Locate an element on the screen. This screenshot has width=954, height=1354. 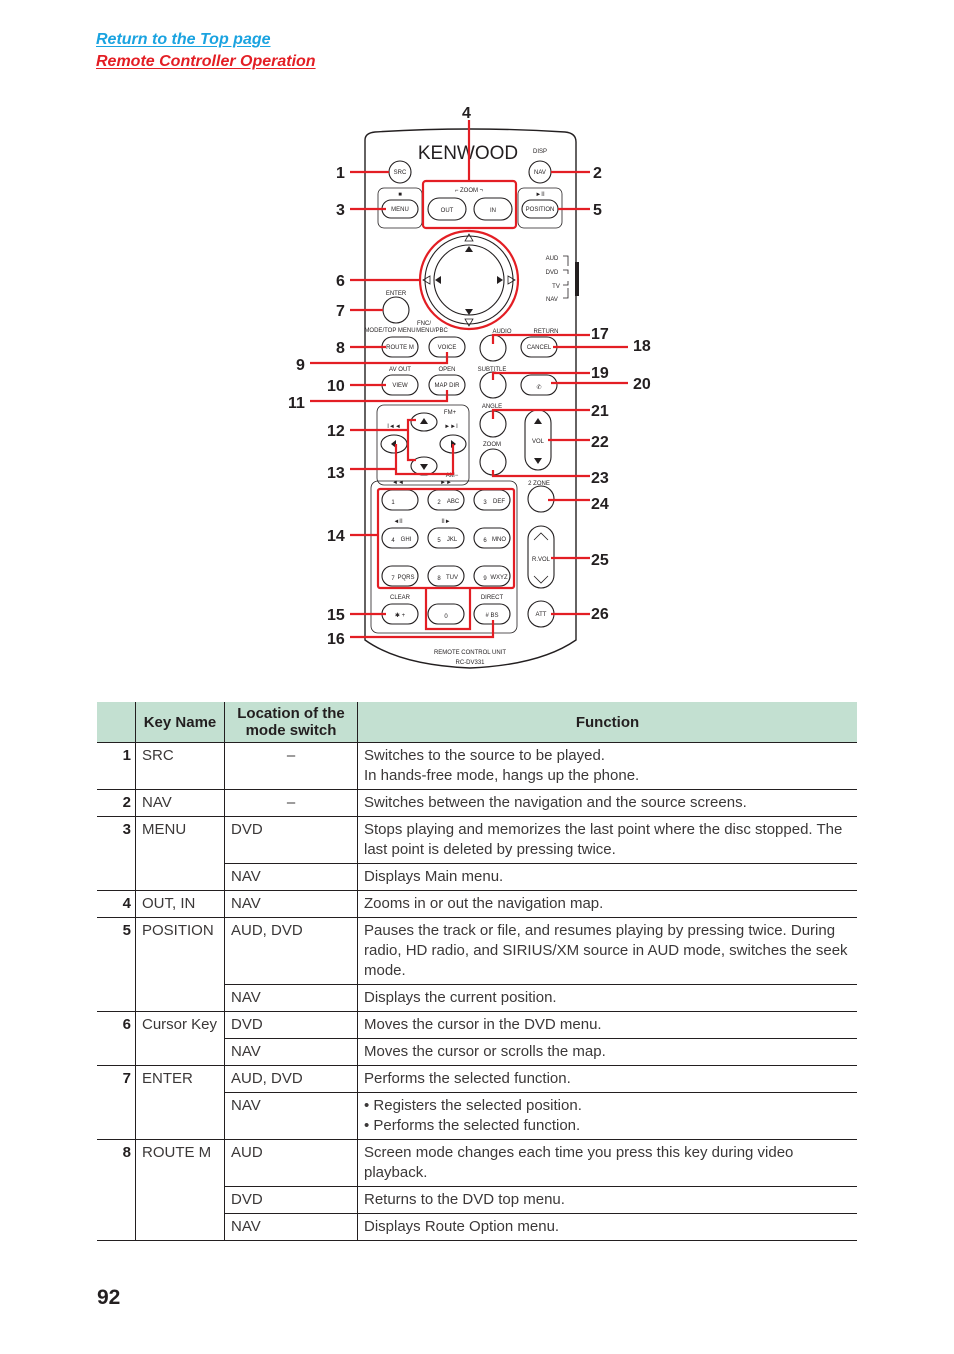
function-line: Displays Route Option menu. is located at coordinates (462, 1226).